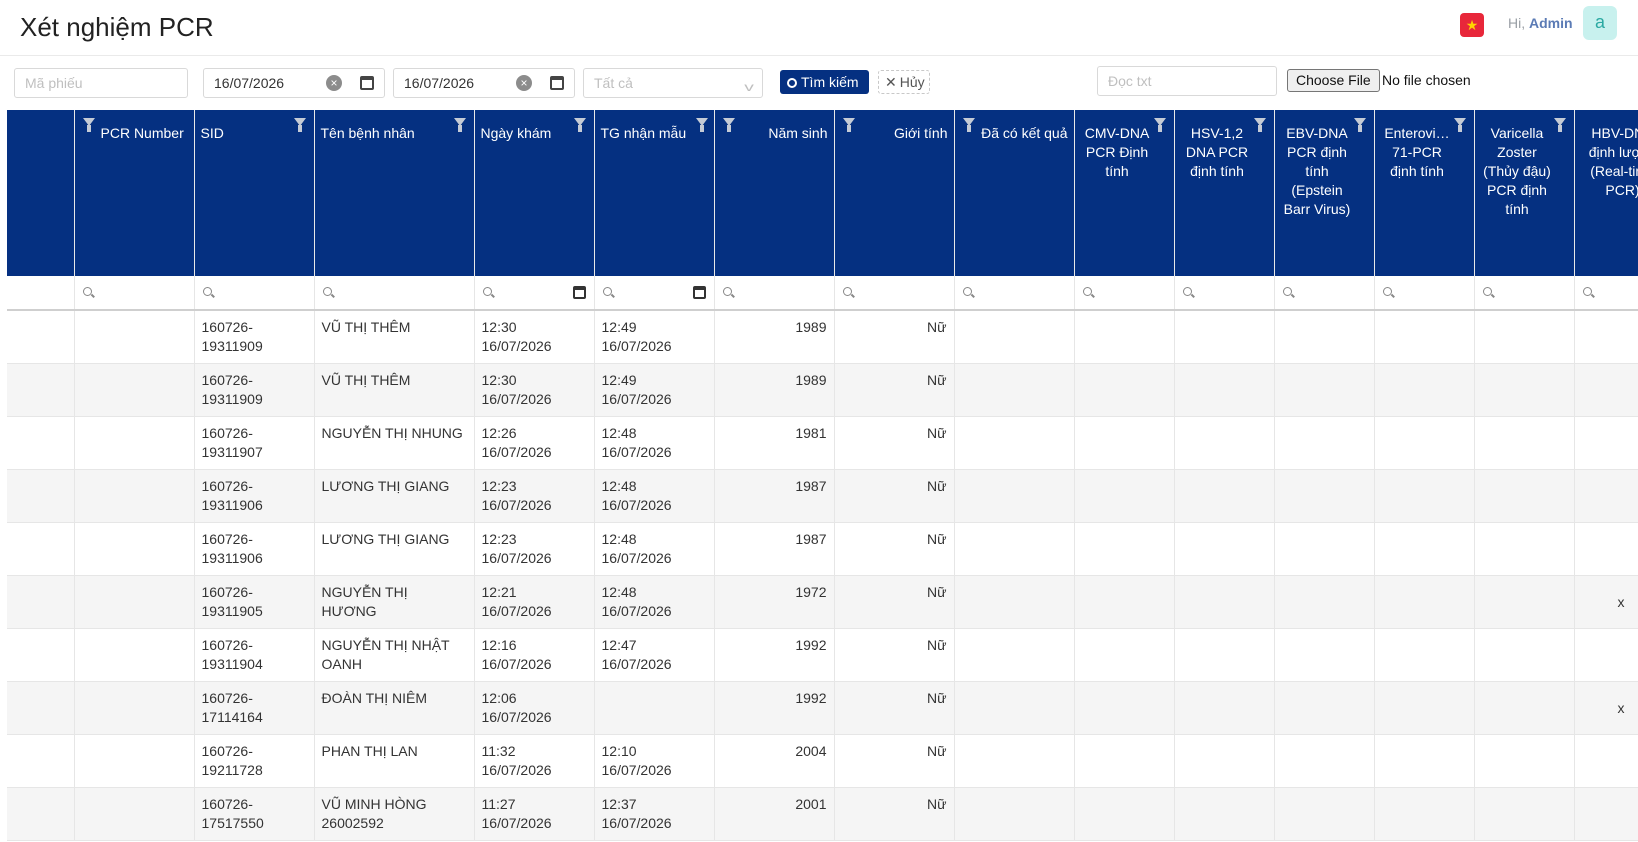 The width and height of the screenshot is (1638, 842). I want to click on column-header-hbv-dna: HBV-DNA định lượng (Real-time PCR), so click(1606, 193).